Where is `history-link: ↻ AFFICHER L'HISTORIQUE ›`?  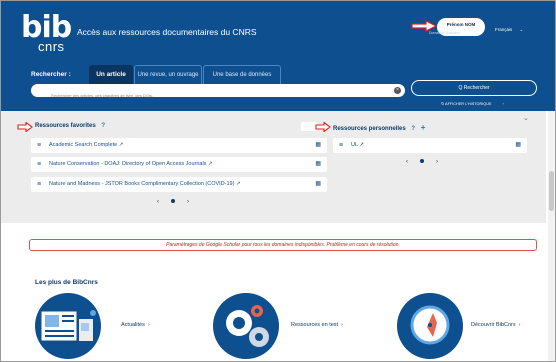 history-link: ↻ AFFICHER L'HISTORIQUE › is located at coordinates (472, 103).